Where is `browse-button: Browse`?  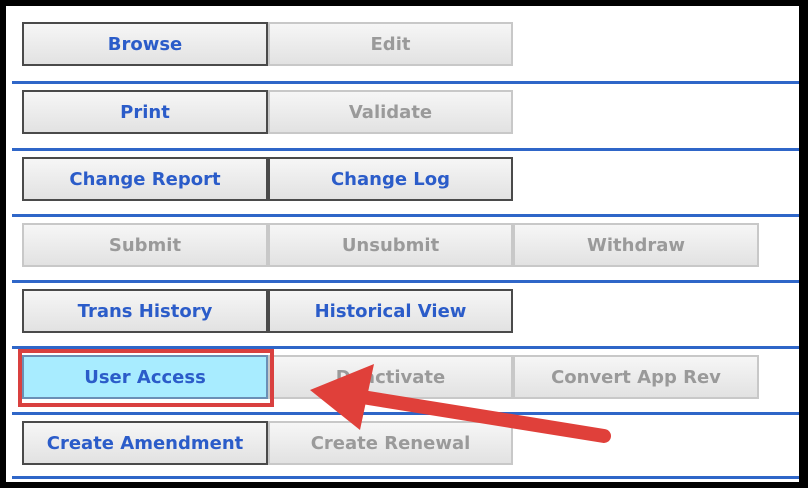 browse-button: Browse is located at coordinates (145, 44).